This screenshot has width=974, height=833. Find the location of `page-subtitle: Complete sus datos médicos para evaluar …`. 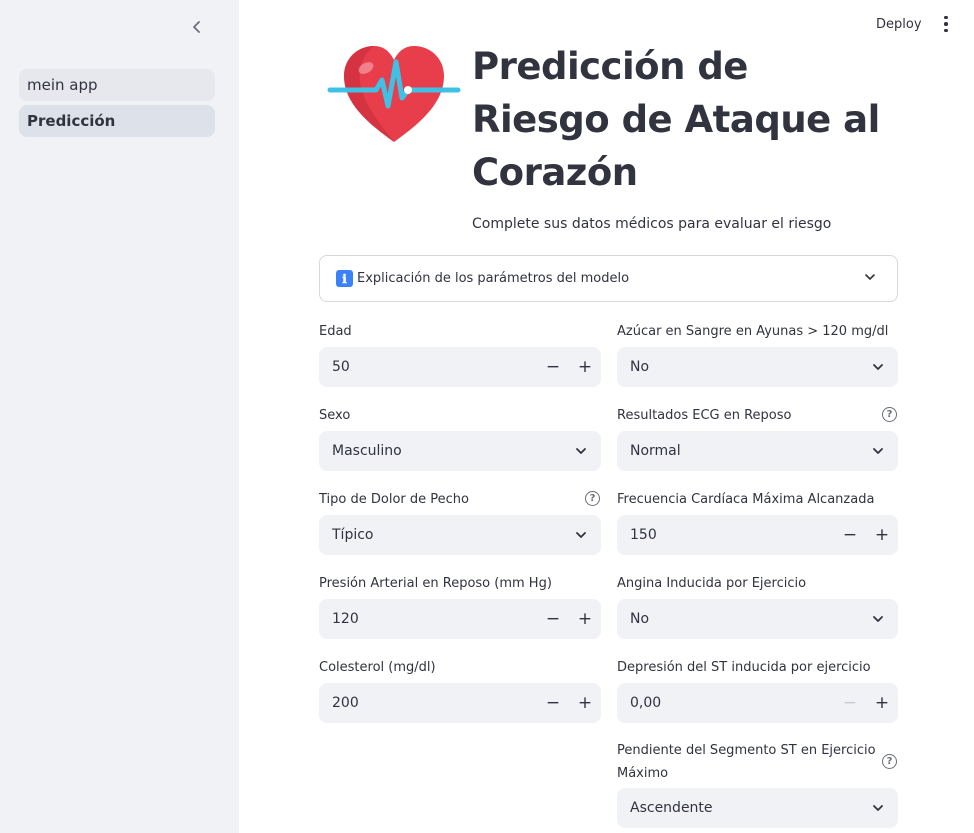

page-subtitle: Complete sus datos médicos para evaluar … is located at coordinates (652, 224).